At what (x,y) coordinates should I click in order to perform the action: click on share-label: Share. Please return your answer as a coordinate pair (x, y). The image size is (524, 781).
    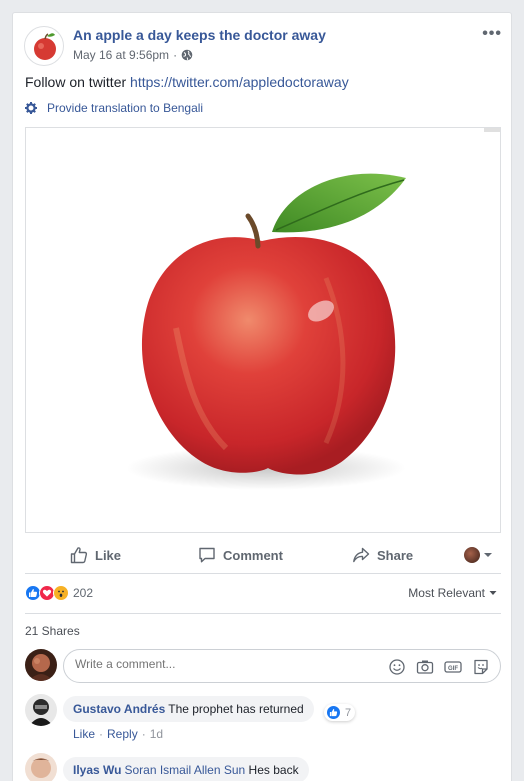
    Looking at the image, I should click on (395, 555).